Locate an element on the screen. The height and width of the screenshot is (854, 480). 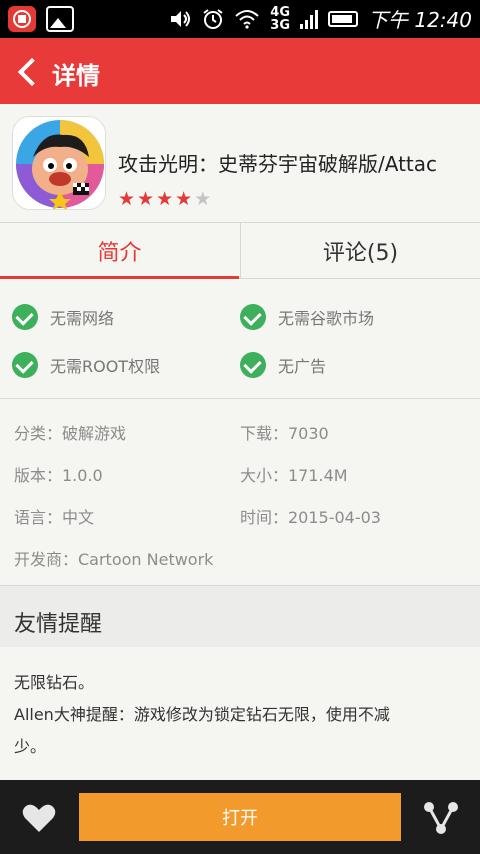
reminder-title: 友情提醒 is located at coordinates (58, 624).